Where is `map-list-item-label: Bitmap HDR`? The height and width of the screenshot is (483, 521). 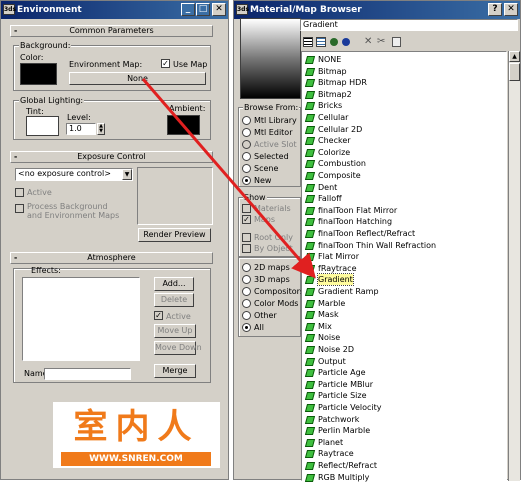 map-list-item-label: Bitmap HDR is located at coordinates (342, 83).